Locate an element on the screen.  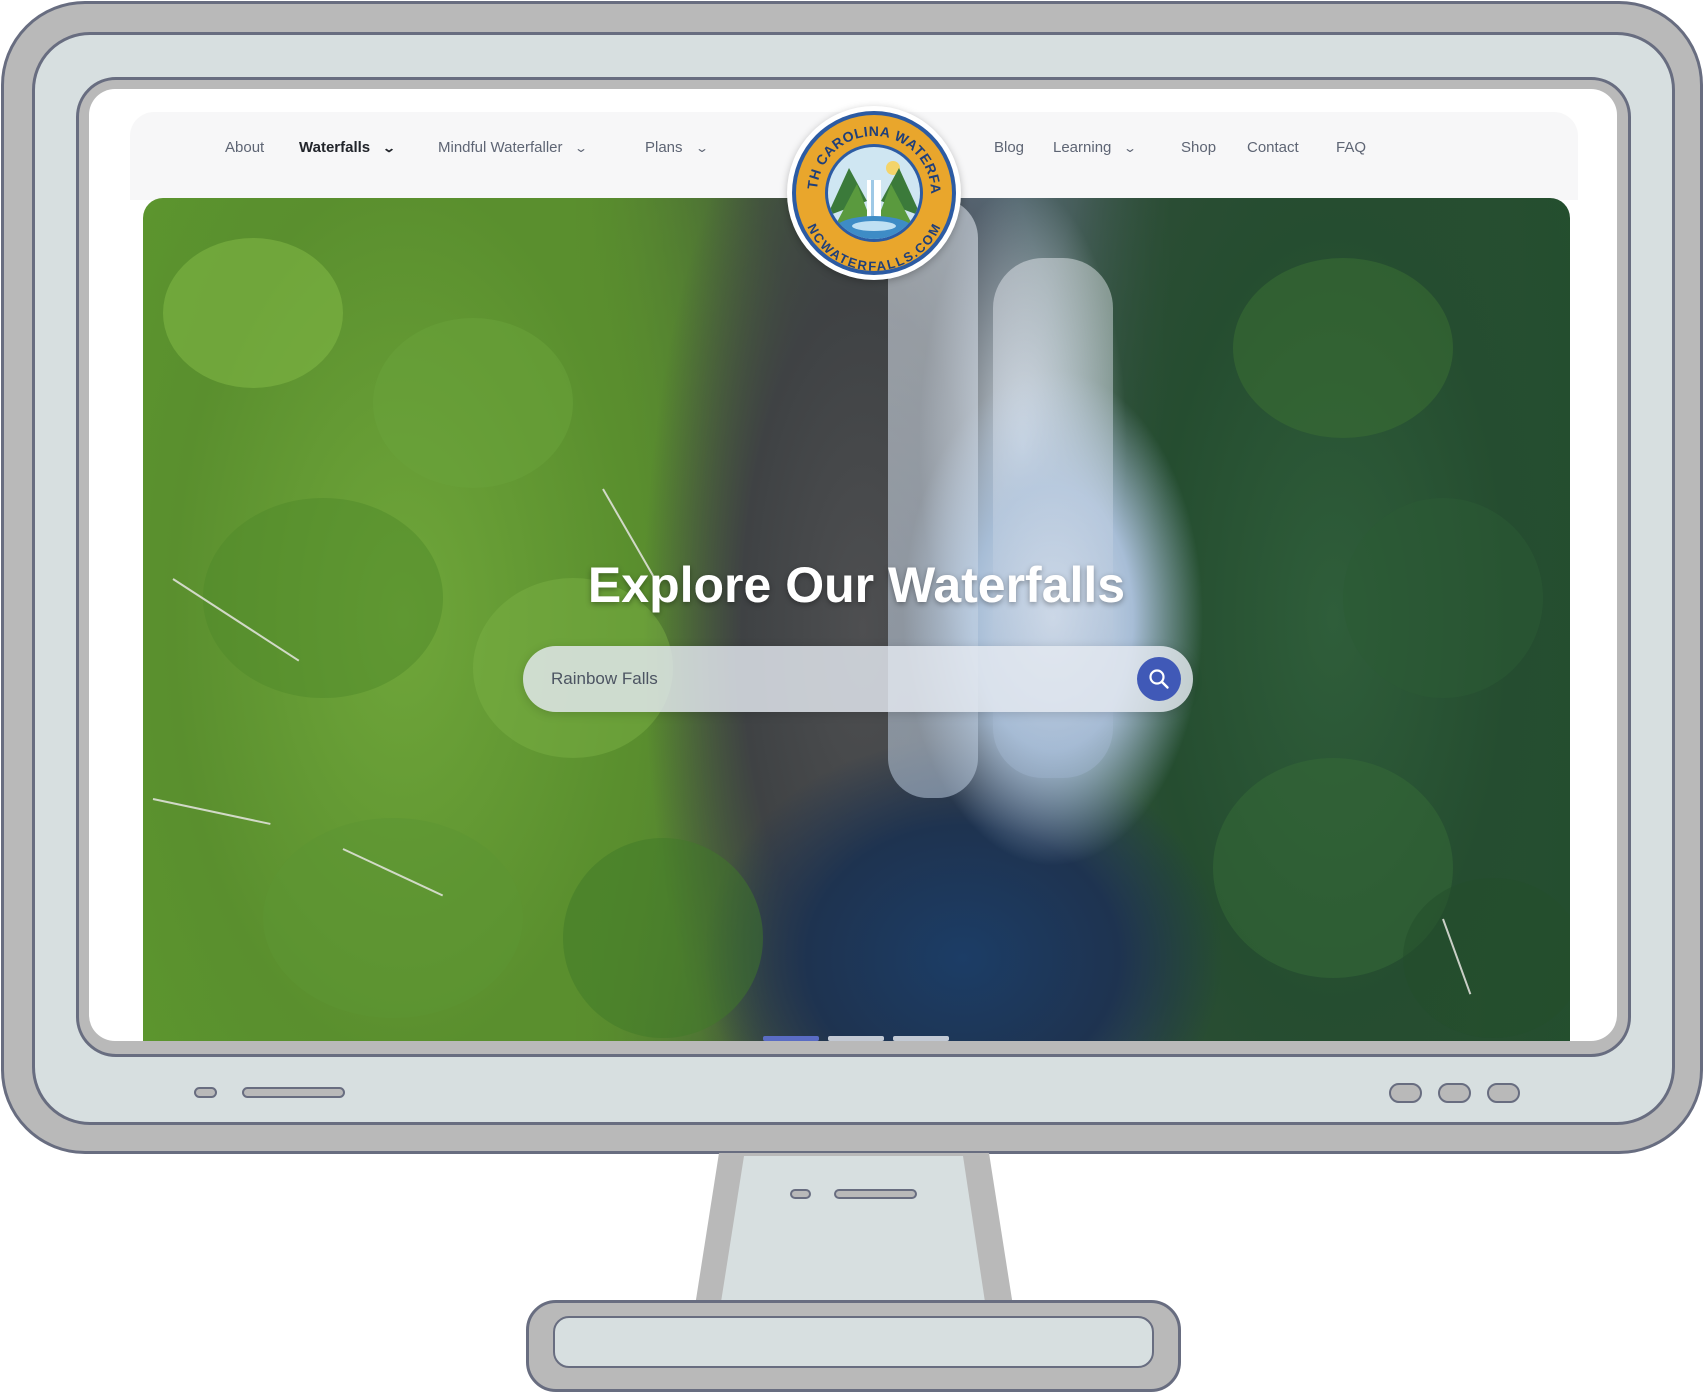
search-button is located at coordinates (1159, 679).